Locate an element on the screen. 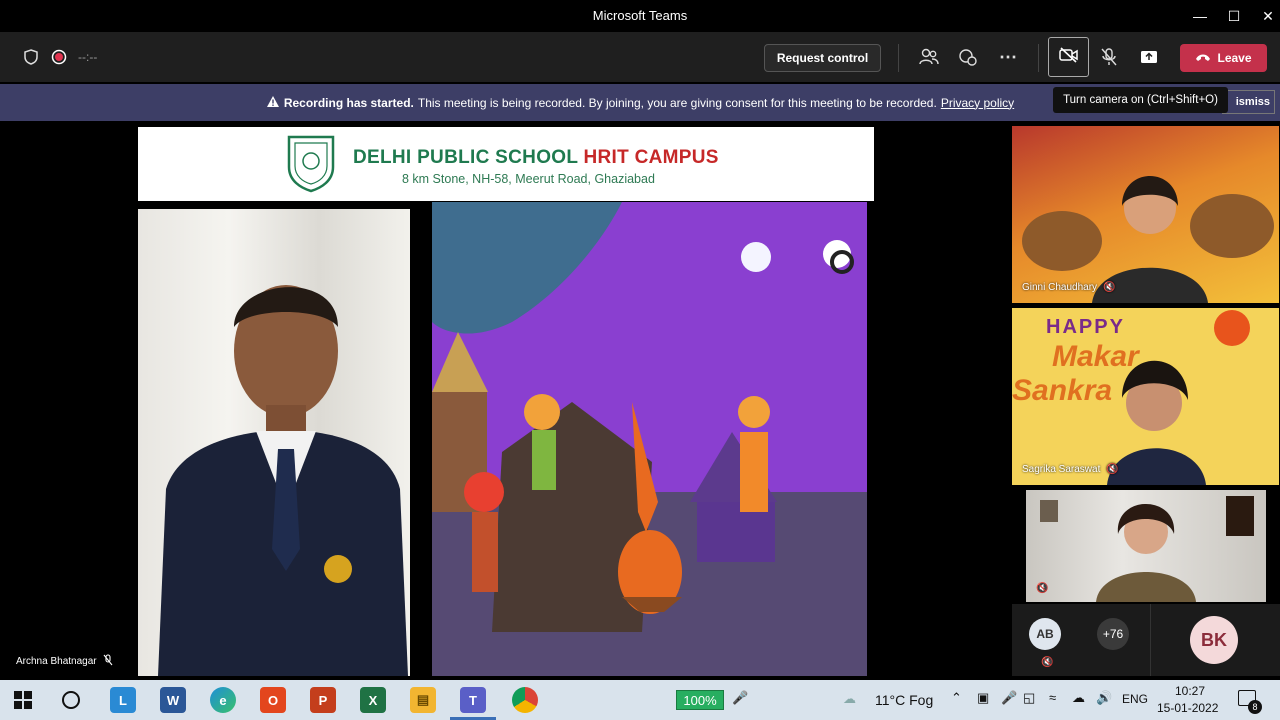 The image size is (1280, 720). recording-icon is located at coordinates (59, 57).